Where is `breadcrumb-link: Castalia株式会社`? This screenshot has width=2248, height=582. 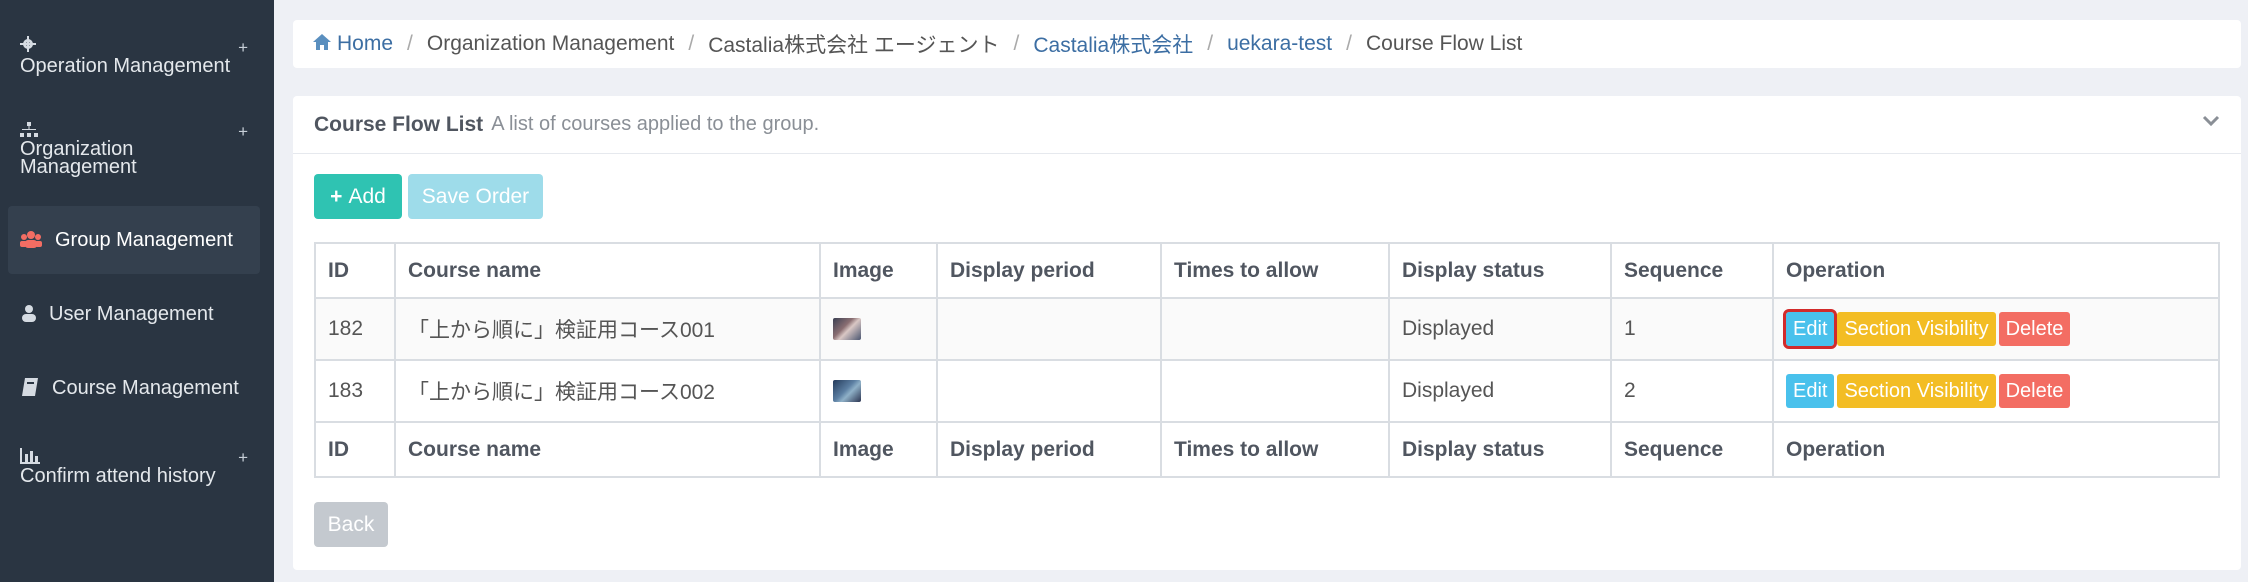 breadcrumb-link: Castalia株式会社 is located at coordinates (1113, 44).